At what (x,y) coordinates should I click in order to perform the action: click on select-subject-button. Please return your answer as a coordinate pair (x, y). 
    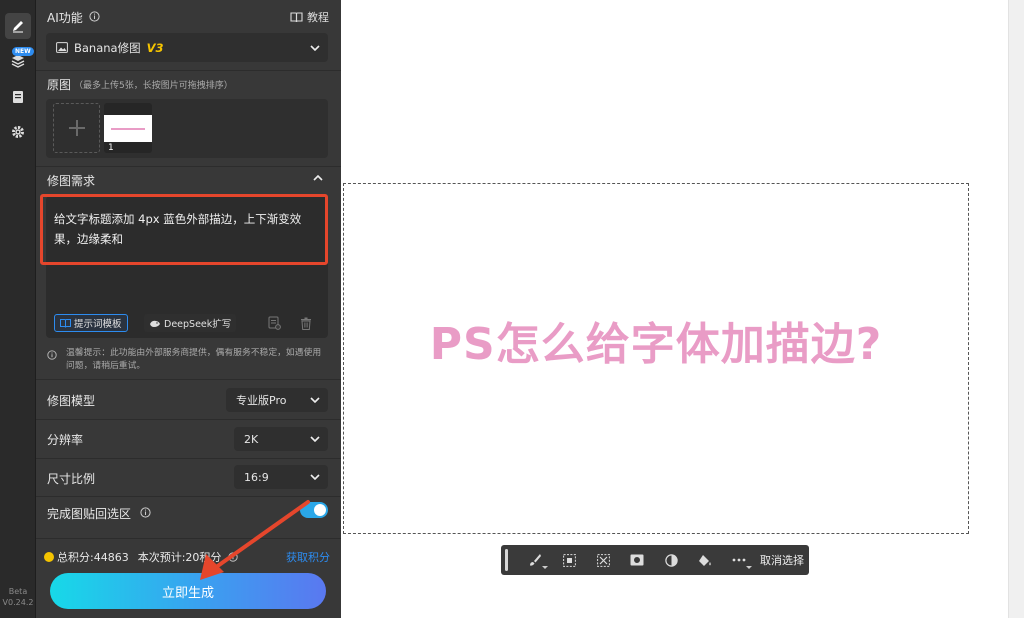
    Looking at the image, I should click on (569, 560).